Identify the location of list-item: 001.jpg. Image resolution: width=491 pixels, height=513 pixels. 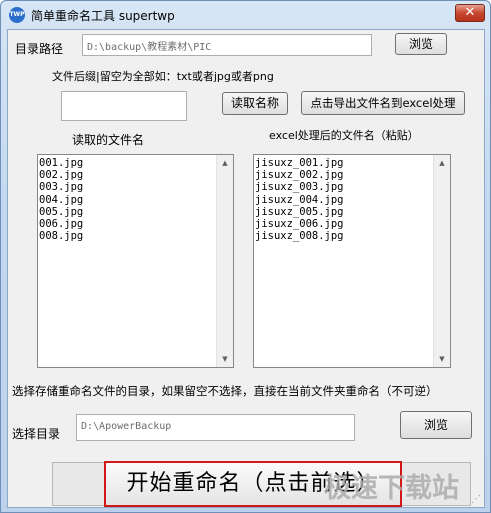
(61, 163).